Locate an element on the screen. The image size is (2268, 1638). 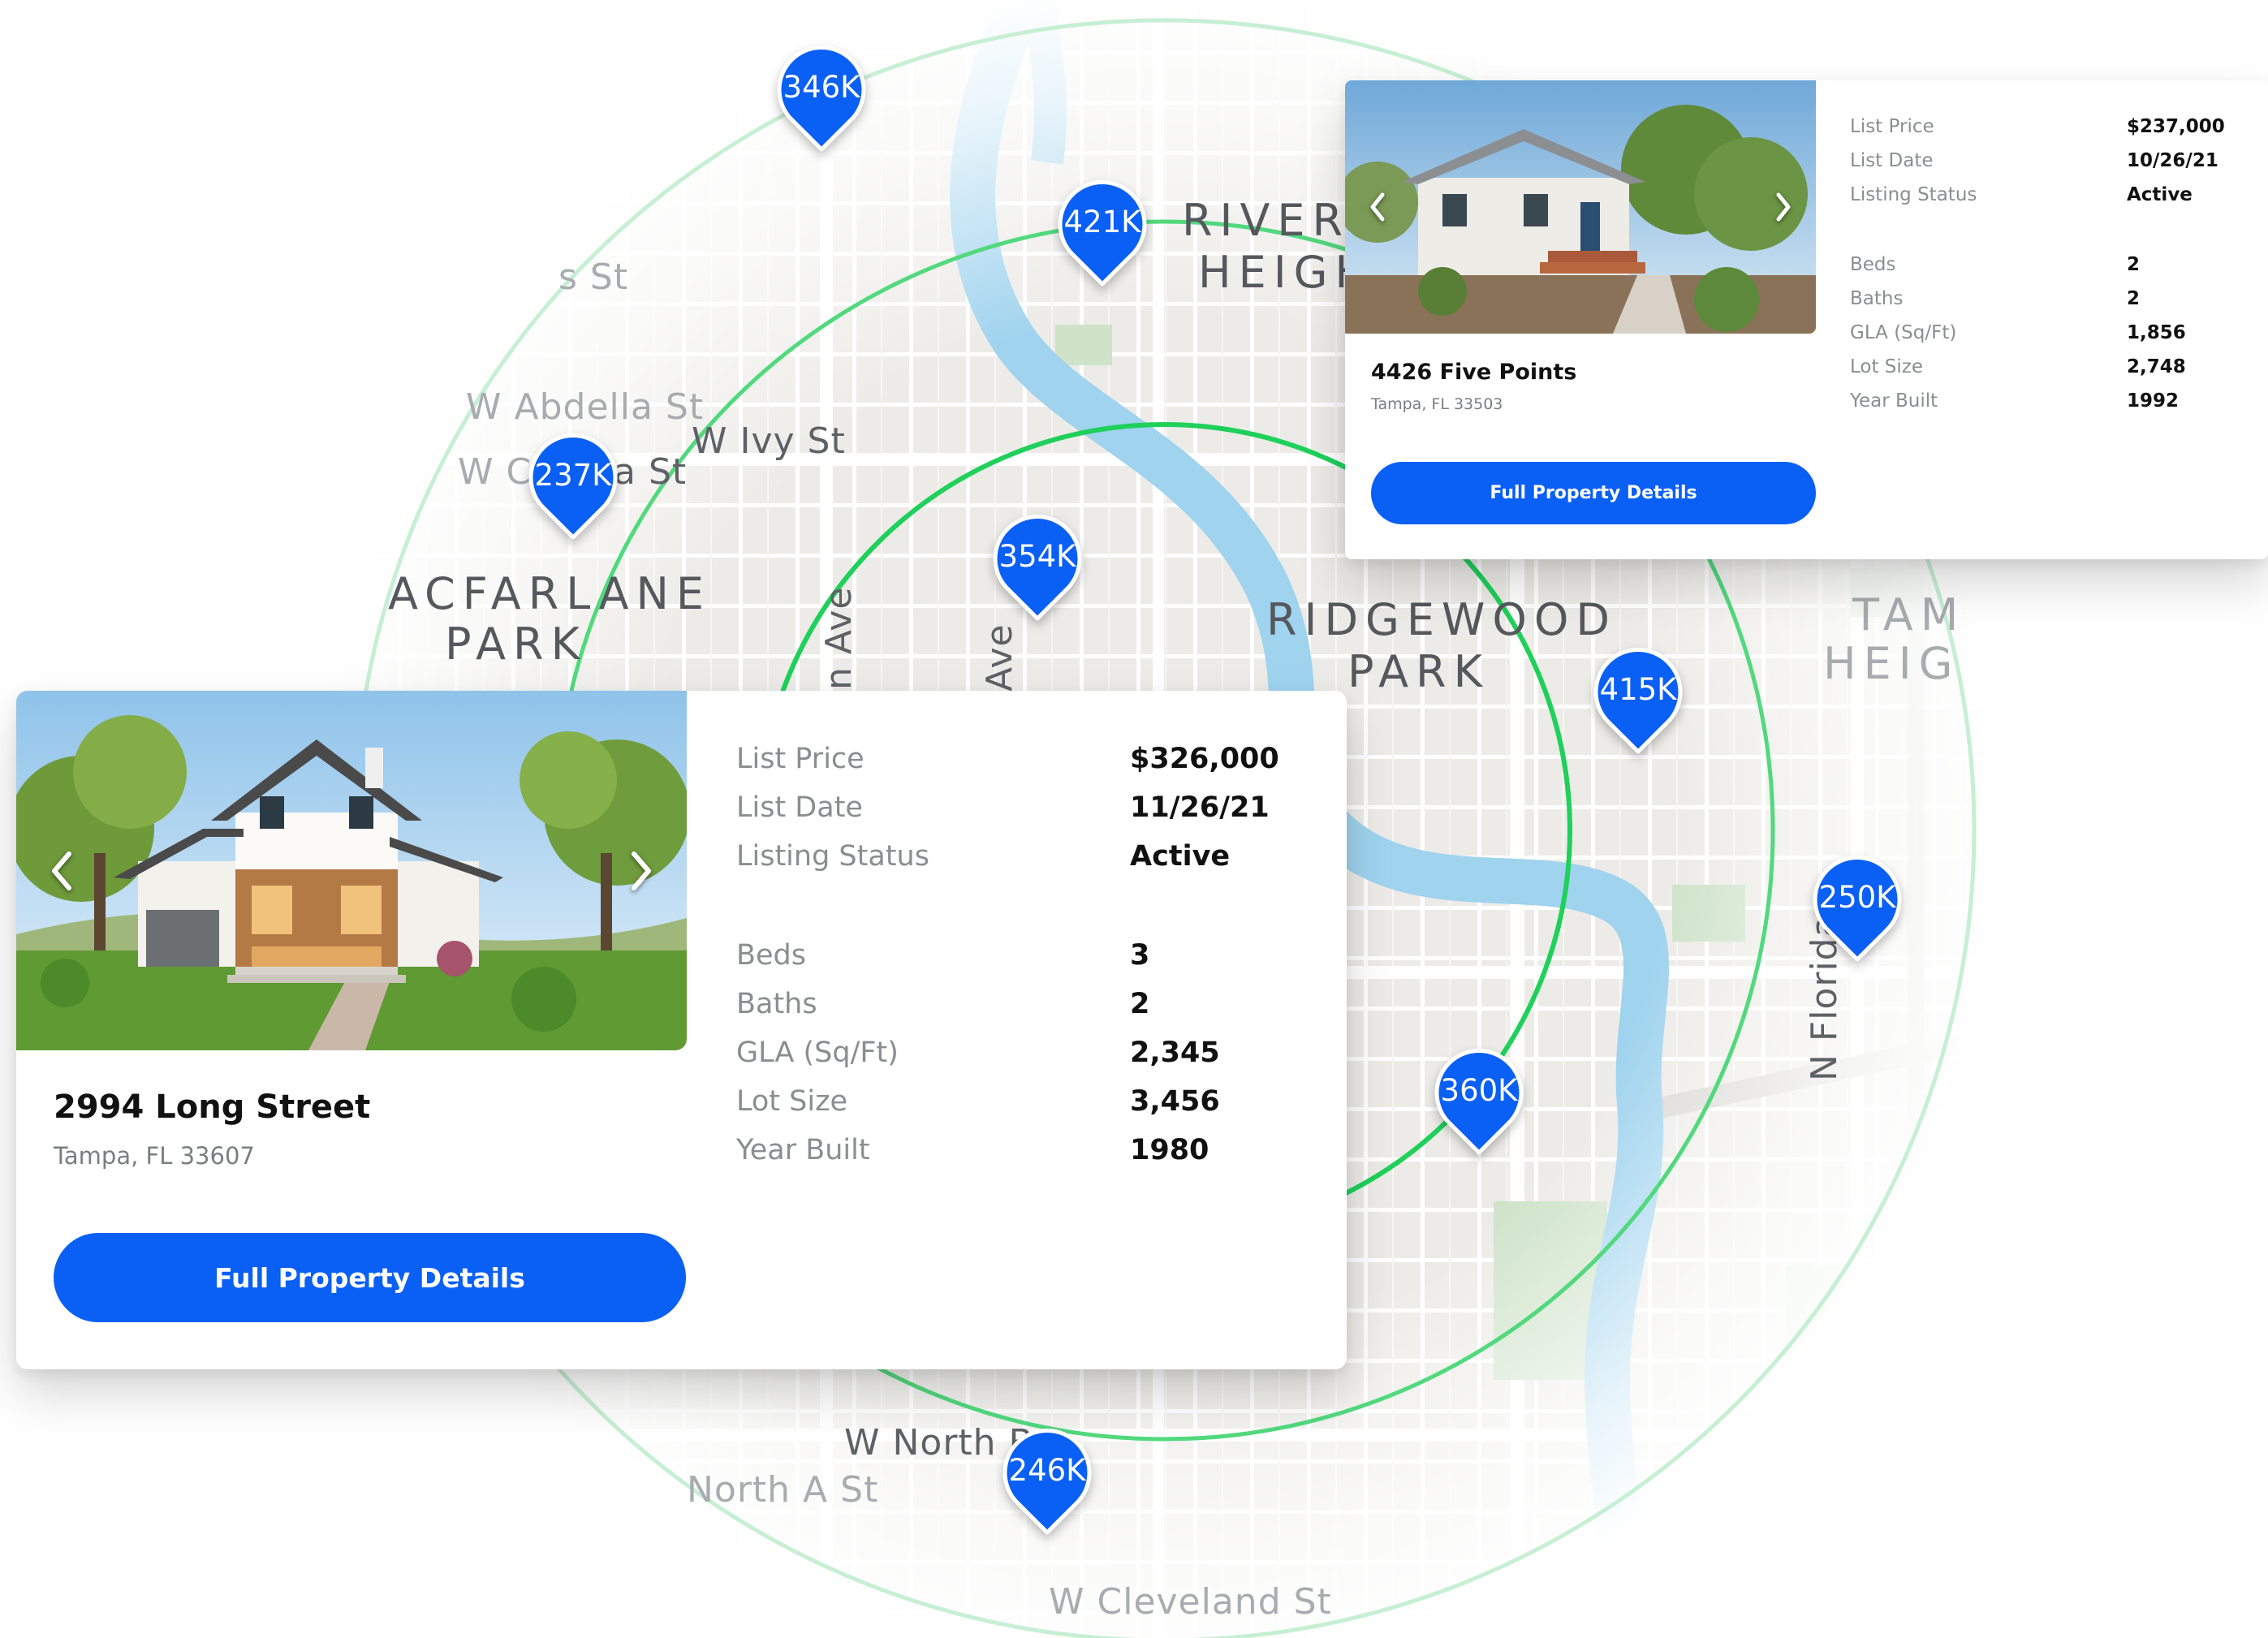
spec-value: $237,000 is located at coordinates (2176, 127).